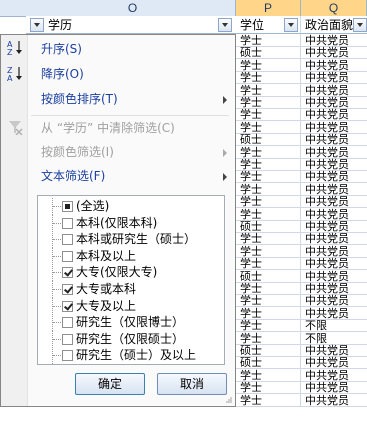 The height and width of the screenshot is (425, 367). What do you see at coordinates (133, 8) in the screenshot?
I see `column-letter-o: O` at bounding box center [133, 8].